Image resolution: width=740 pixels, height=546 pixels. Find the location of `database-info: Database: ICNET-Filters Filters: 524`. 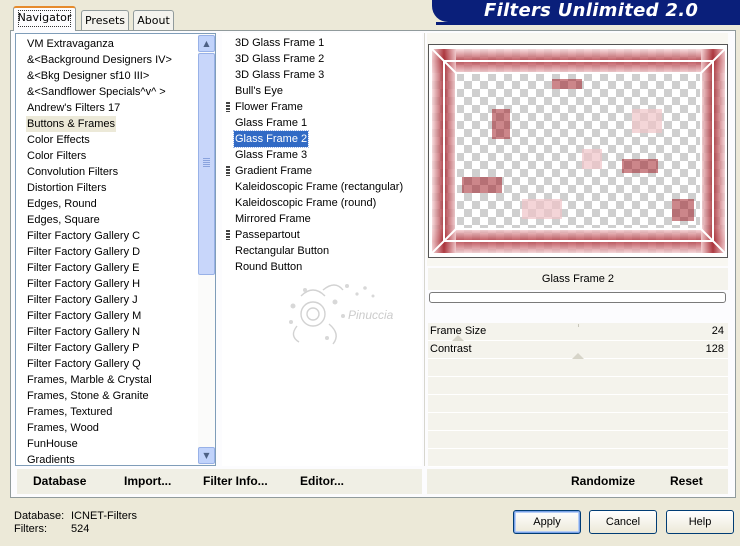

database-info: Database: ICNET-Filters Filters: 524 is located at coordinates (75, 523).